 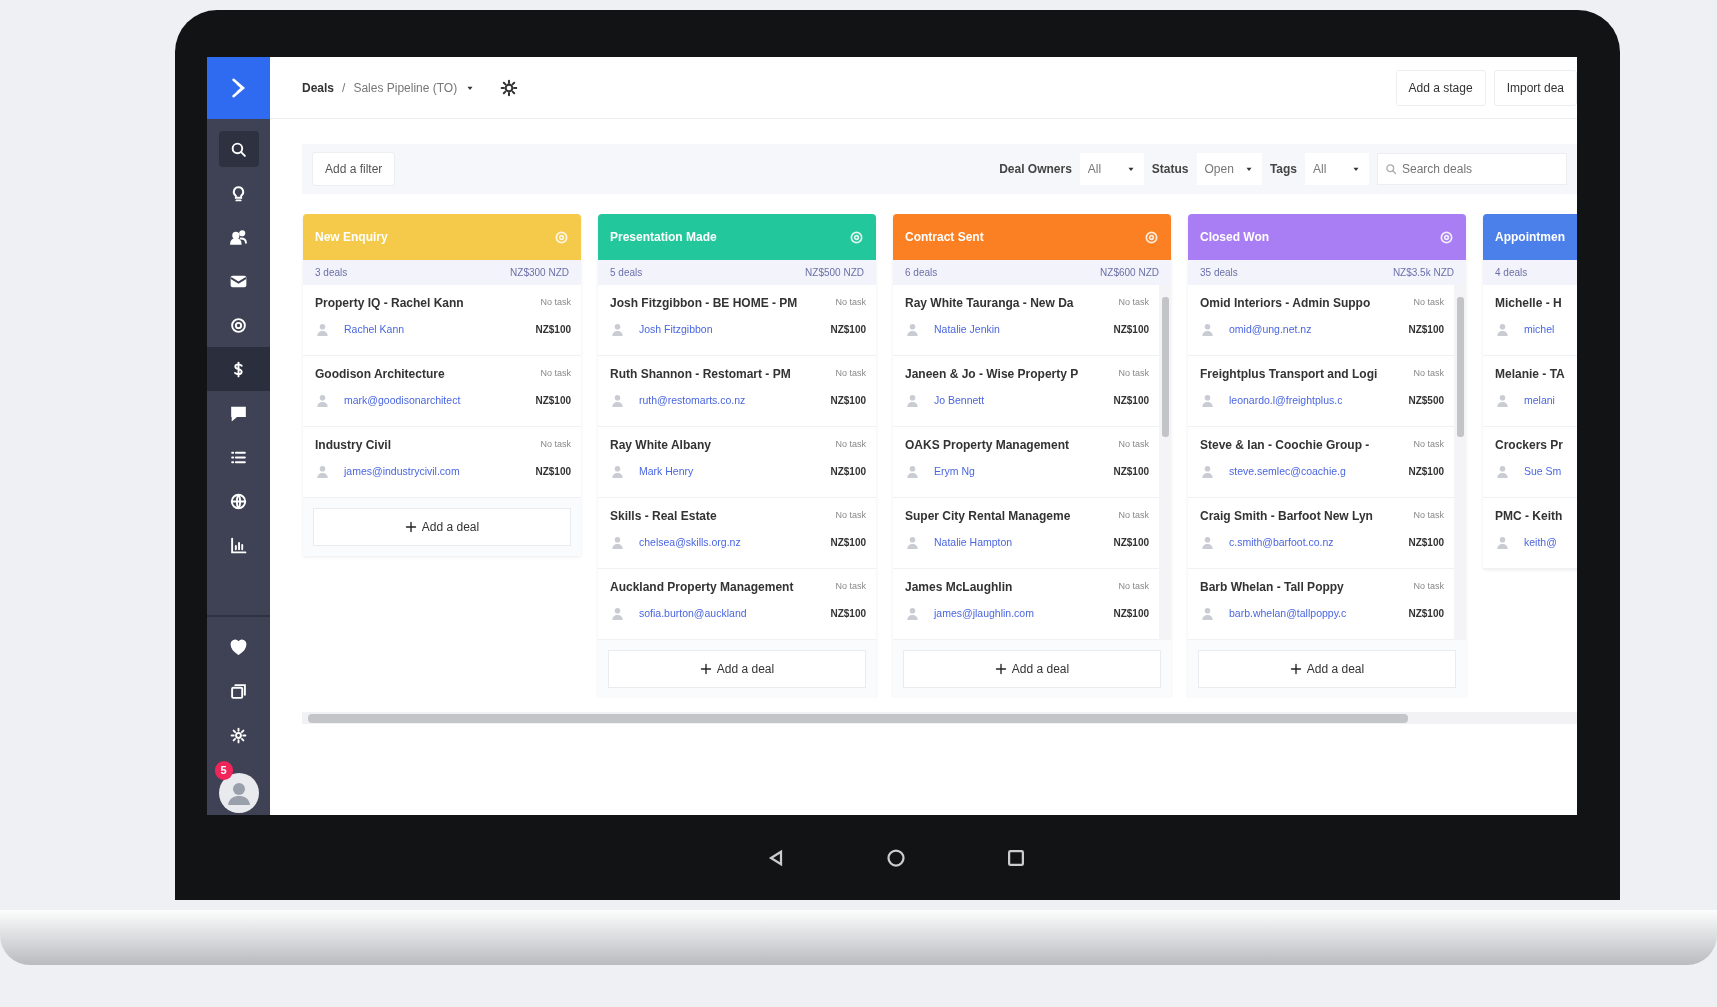 What do you see at coordinates (1321, 391) in the screenshot?
I see `deal-card: Freightplus Transport and Logi No task leonardo.l@freightplus.c NZ$500` at bounding box center [1321, 391].